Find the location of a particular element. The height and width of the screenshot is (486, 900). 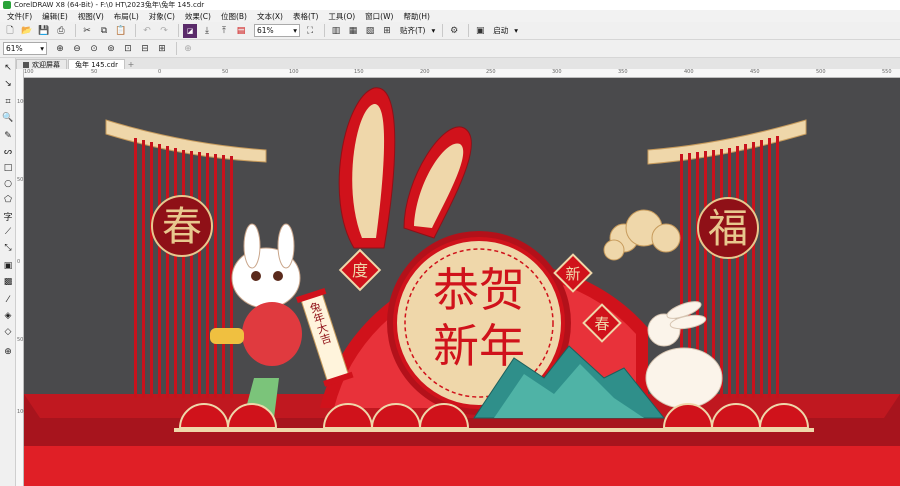

vertical-ruler: 100 50 0 50 100 is located at coordinates (21, 277).